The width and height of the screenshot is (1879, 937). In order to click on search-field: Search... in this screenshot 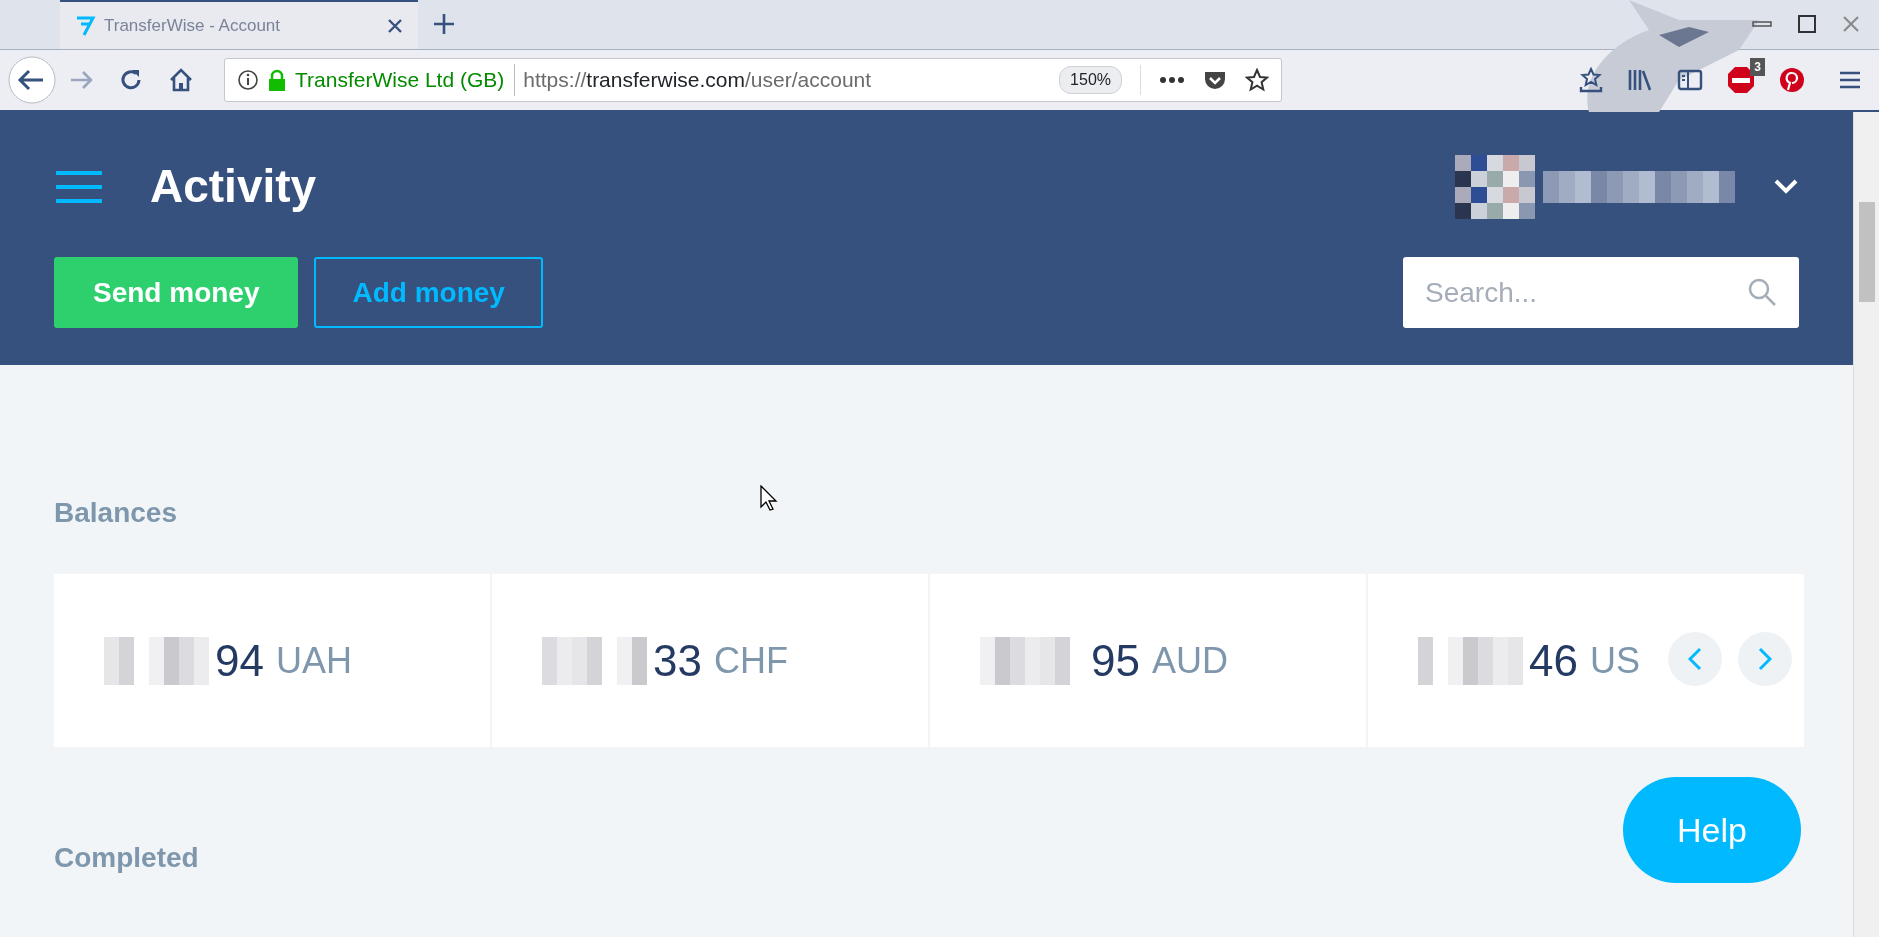, I will do `click(1601, 292)`.